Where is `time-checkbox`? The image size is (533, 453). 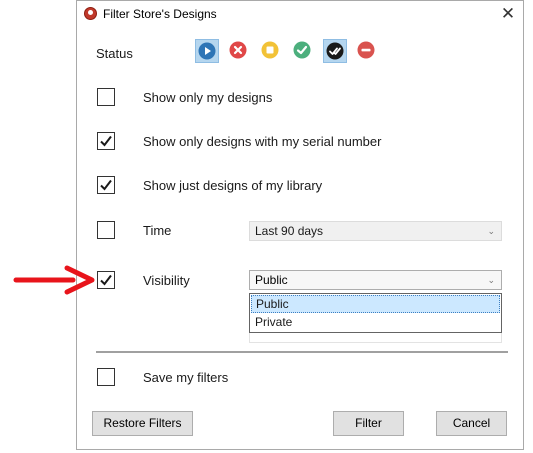 time-checkbox is located at coordinates (106, 230).